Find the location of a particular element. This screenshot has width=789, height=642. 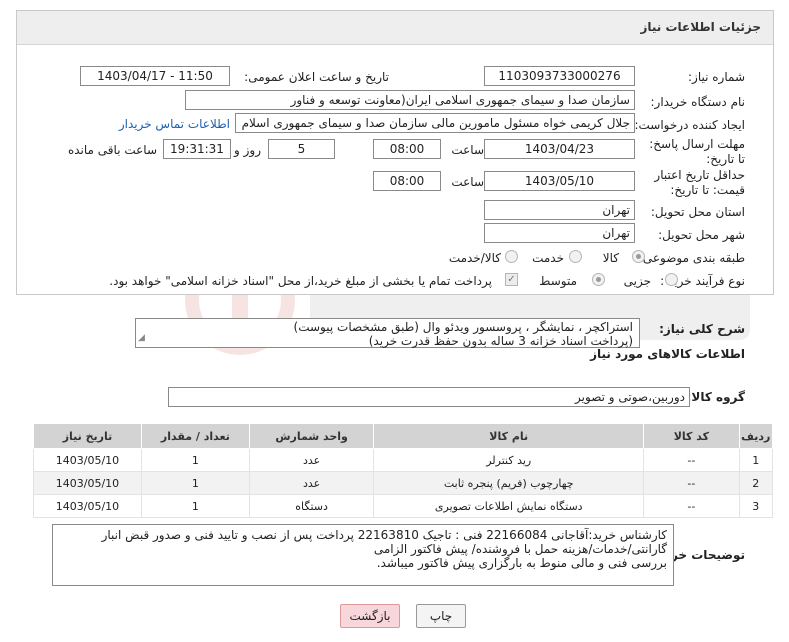

reply-time-field: 08:00 is located at coordinates (407, 149).